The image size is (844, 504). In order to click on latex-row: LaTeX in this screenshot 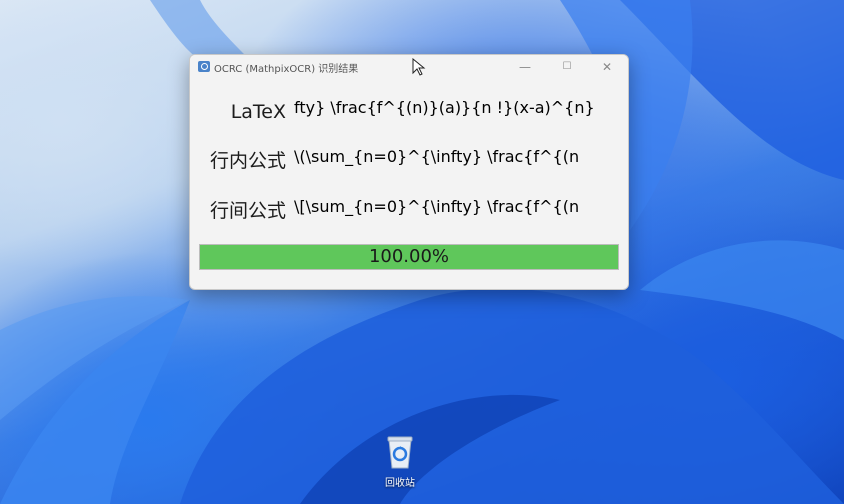, I will do `click(238, 112)`.